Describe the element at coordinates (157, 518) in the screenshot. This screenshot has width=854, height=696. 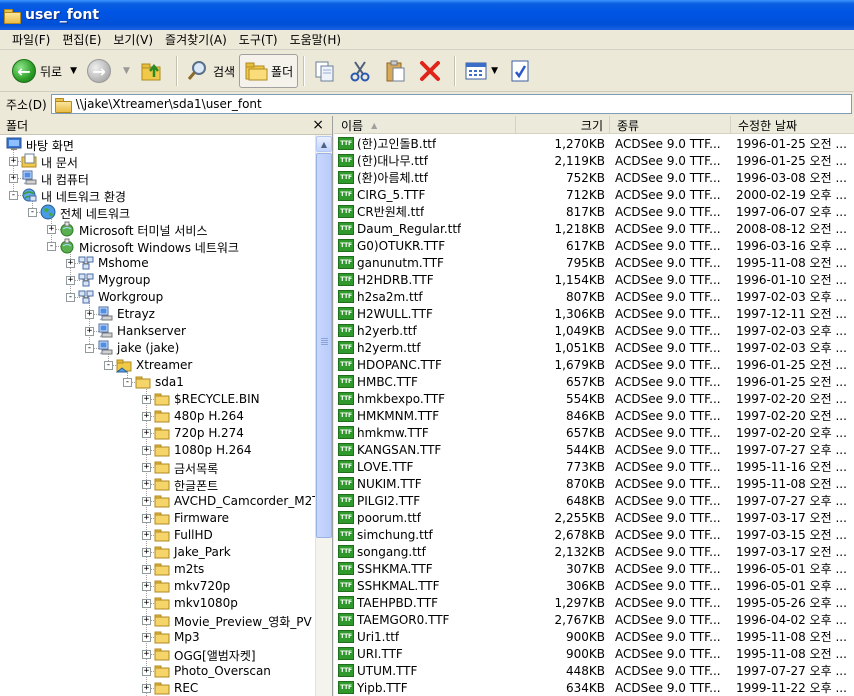
I see `tree-item: + Firmware` at that location.